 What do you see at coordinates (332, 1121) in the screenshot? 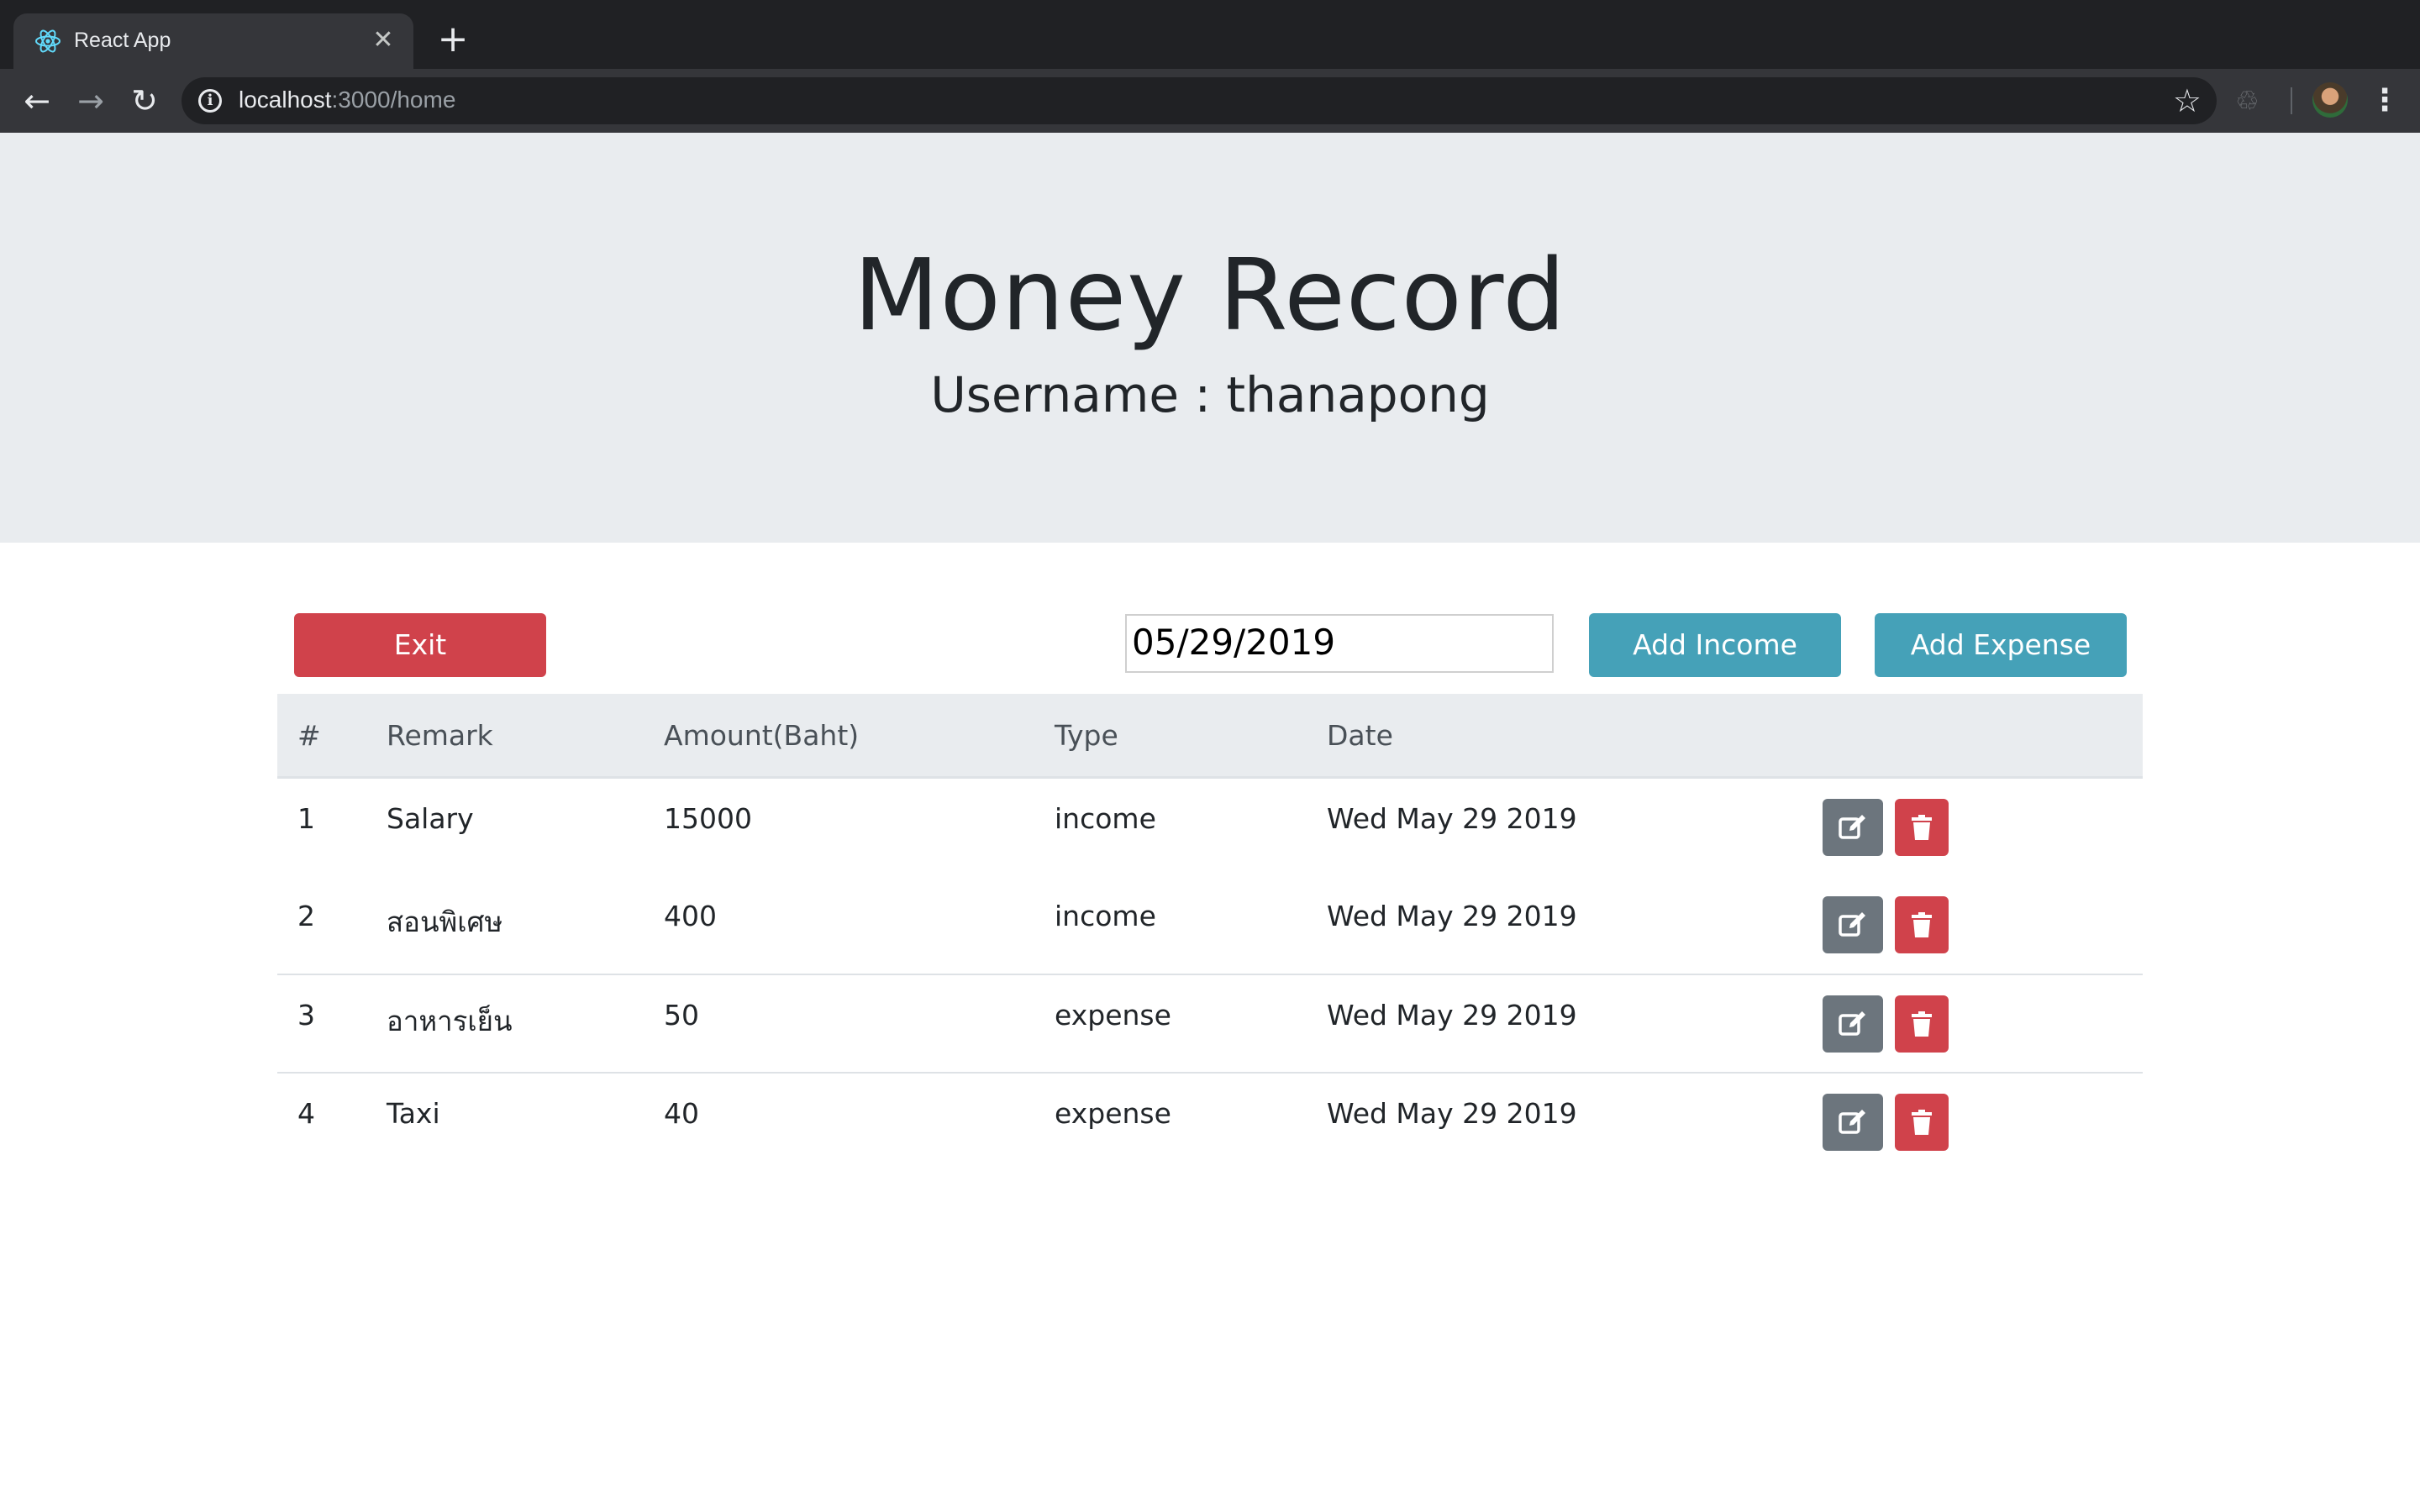
I see `row-number: 4` at bounding box center [332, 1121].